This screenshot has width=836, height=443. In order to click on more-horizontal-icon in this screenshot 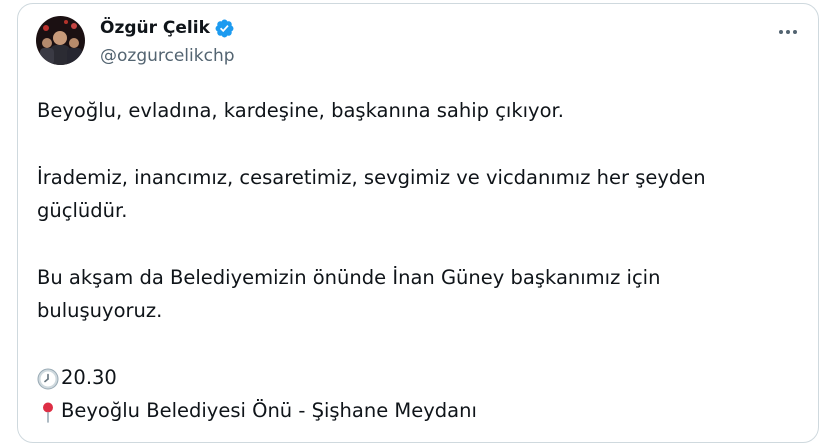, I will do `click(788, 32)`.